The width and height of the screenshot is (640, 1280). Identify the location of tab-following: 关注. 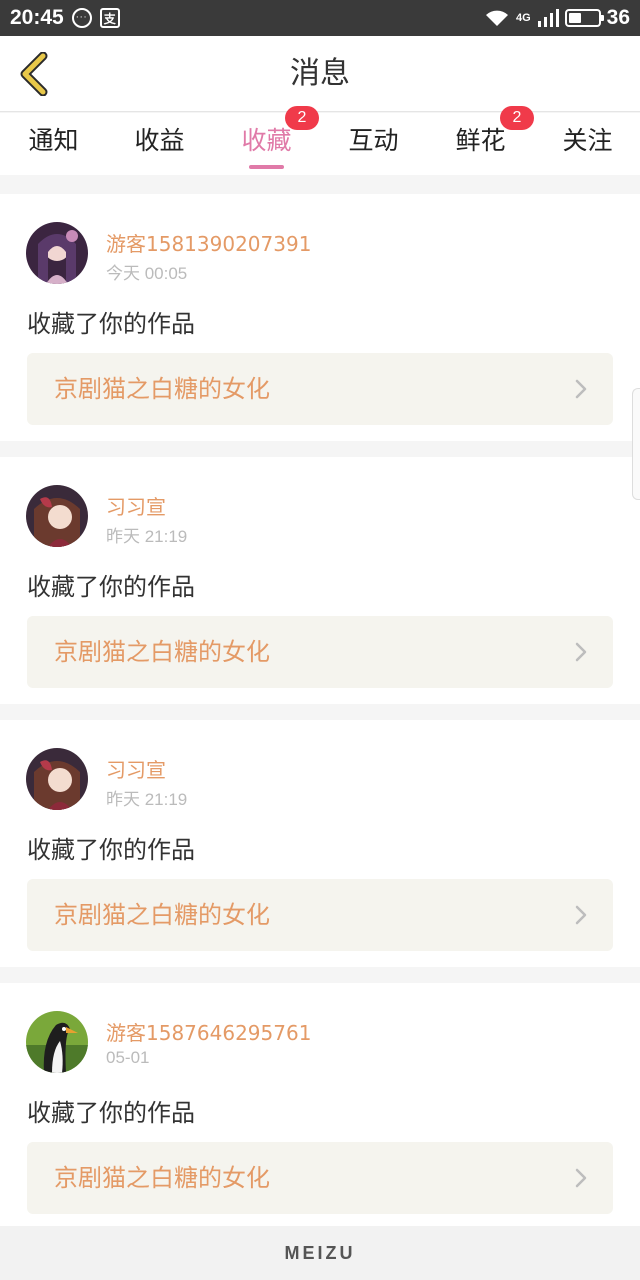
(587, 144).